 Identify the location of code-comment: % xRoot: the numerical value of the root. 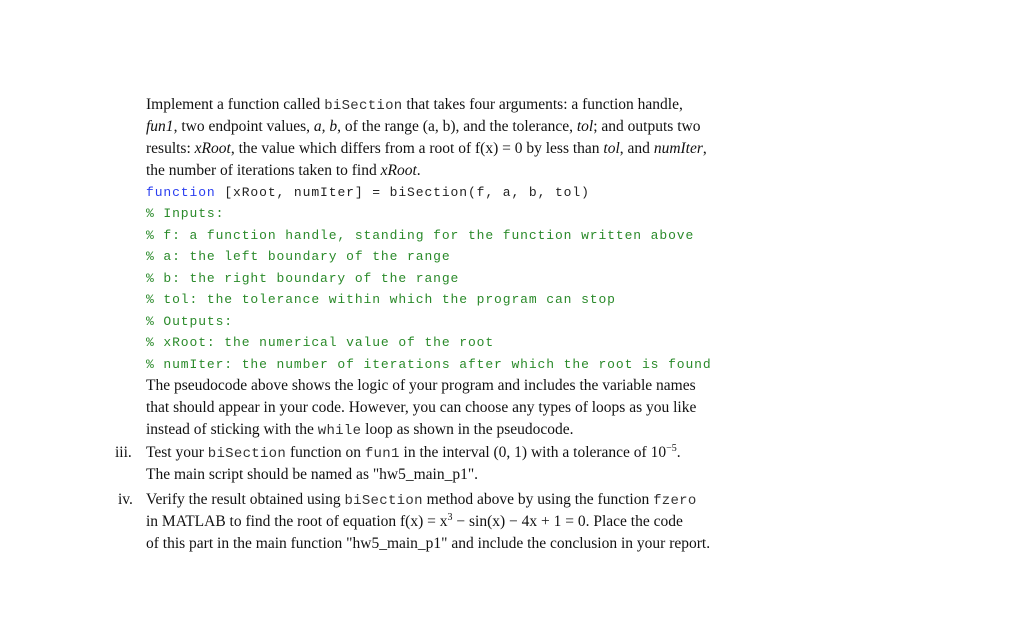
(320, 342).